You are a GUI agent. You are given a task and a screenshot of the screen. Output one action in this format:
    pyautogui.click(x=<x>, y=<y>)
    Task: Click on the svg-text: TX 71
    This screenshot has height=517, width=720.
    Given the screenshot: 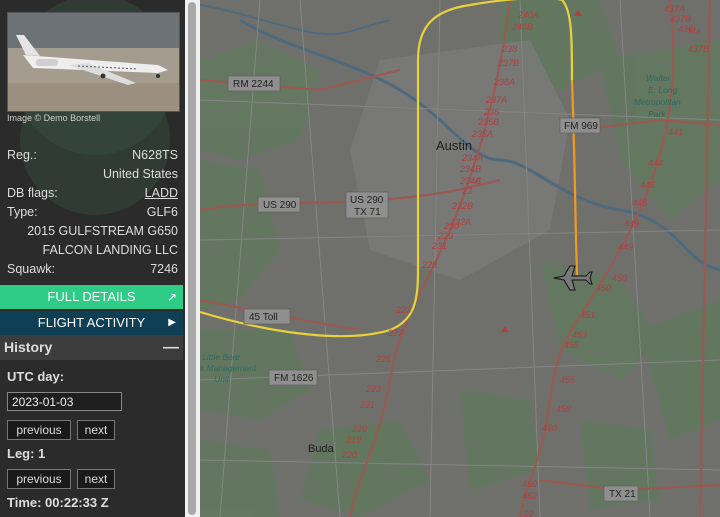 What is the action you would take?
    pyautogui.click(x=367, y=212)
    